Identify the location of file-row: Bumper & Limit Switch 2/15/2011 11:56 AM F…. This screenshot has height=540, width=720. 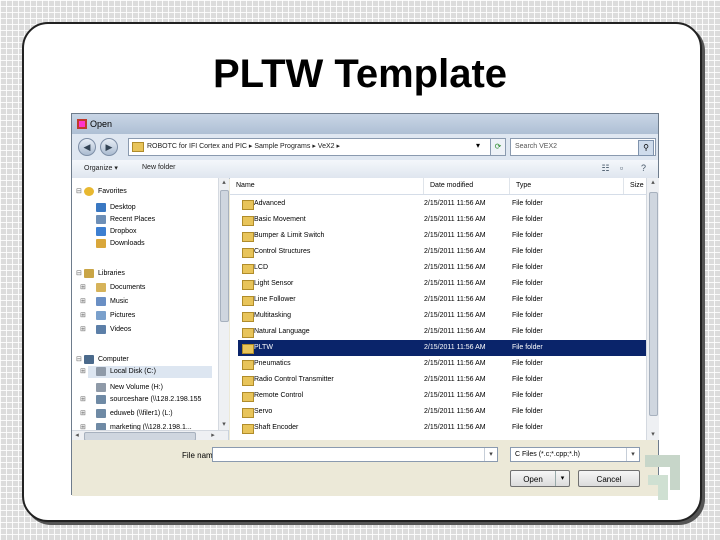
(442, 236).